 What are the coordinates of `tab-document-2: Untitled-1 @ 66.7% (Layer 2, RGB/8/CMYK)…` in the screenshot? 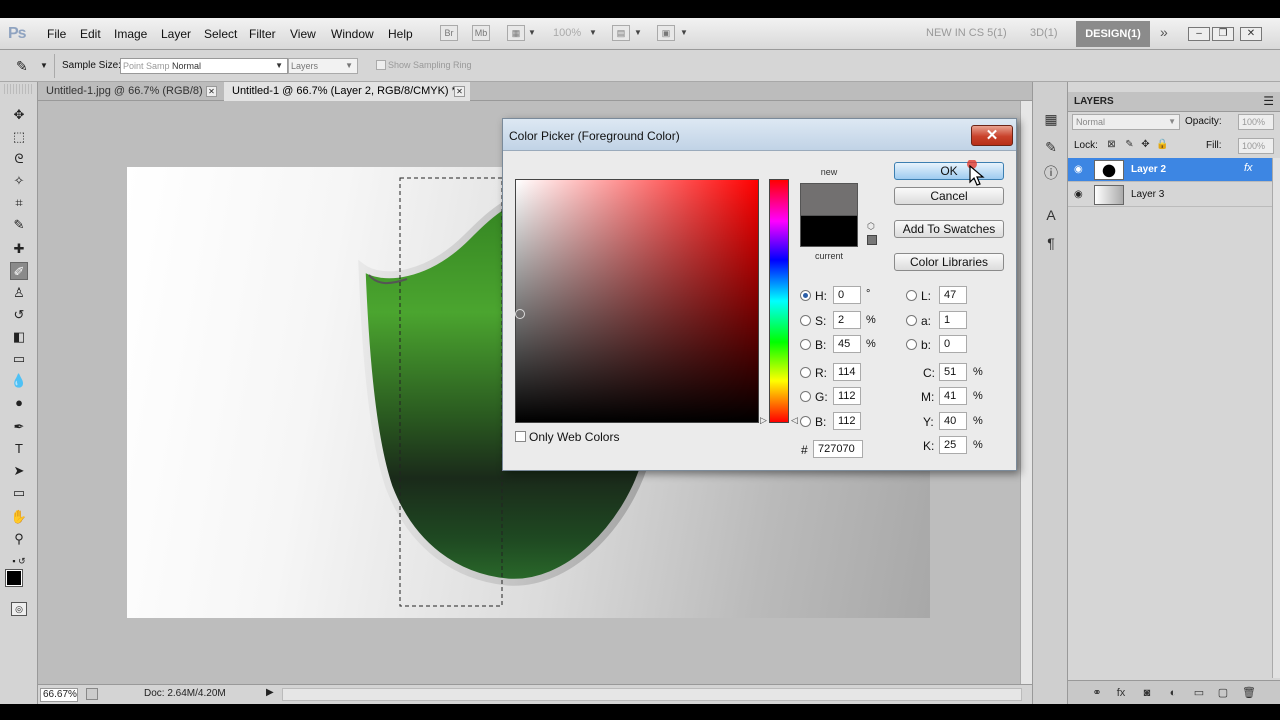 It's located at (347, 91).